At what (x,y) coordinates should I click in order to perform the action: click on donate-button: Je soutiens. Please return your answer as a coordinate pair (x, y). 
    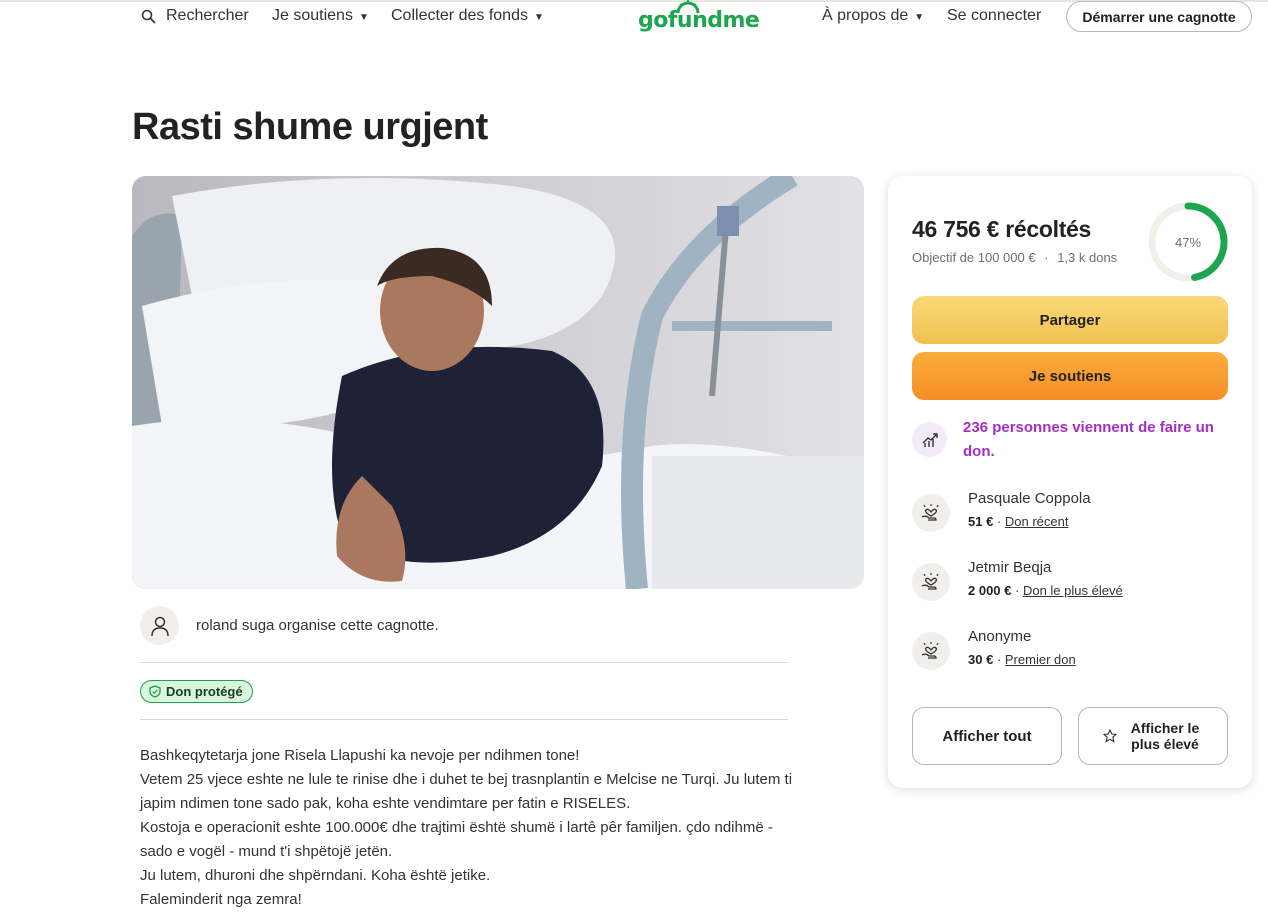
    Looking at the image, I should click on (1070, 376).